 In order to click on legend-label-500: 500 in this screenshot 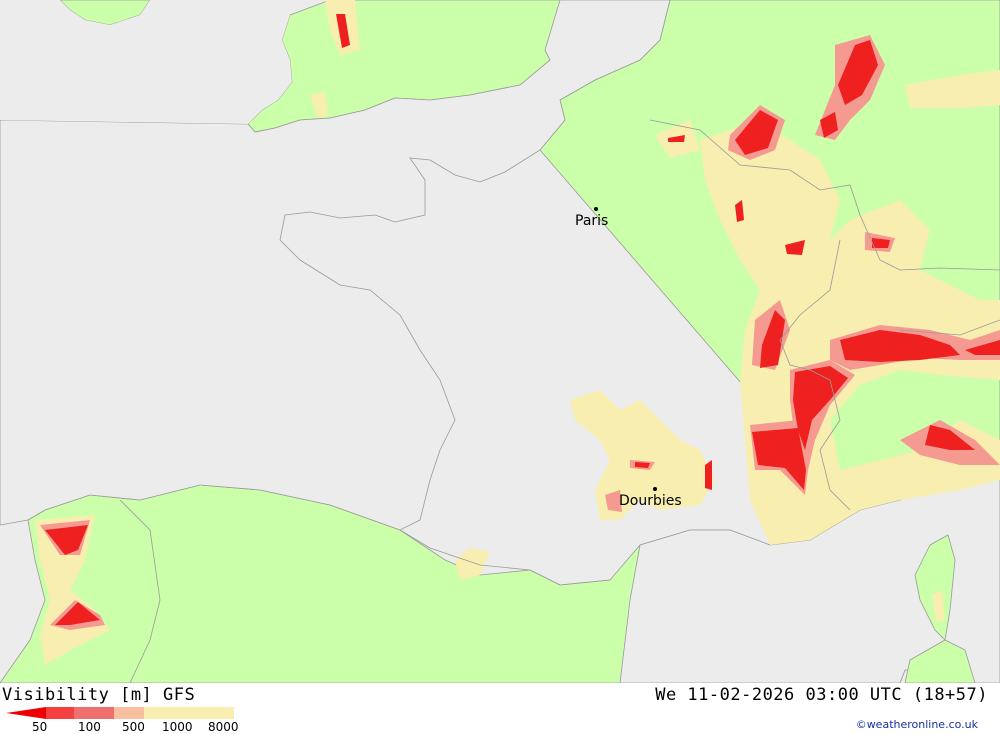, I will do `click(133, 727)`.